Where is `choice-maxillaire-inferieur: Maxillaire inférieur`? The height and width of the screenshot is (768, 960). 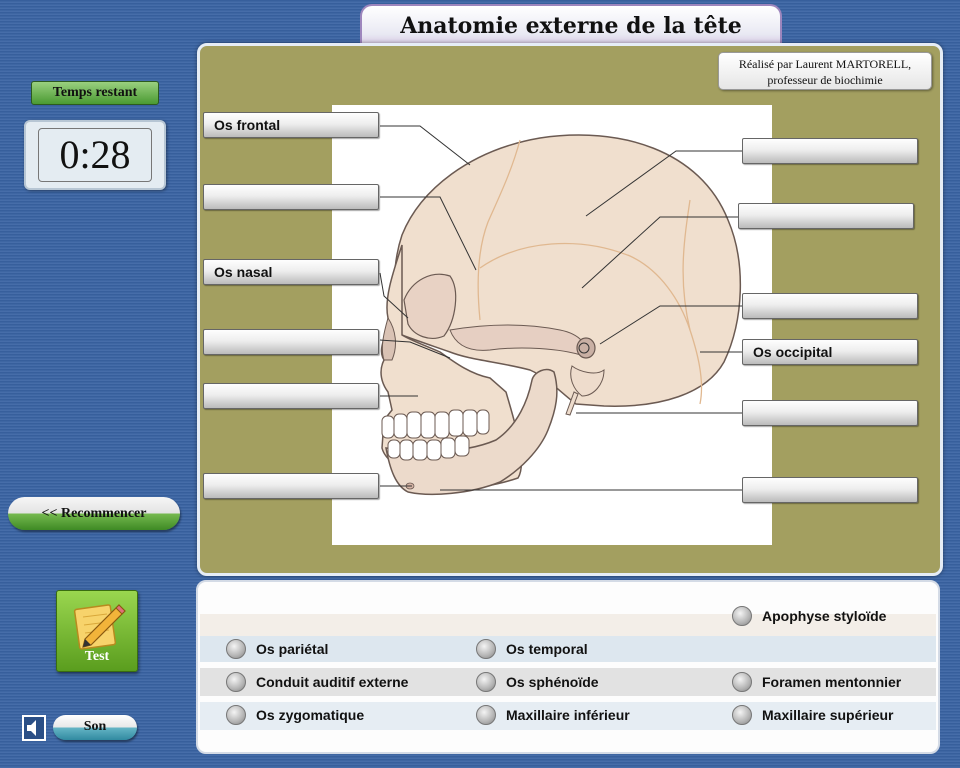
choice-maxillaire-inferieur: Maxillaire inférieur is located at coordinates (553, 715).